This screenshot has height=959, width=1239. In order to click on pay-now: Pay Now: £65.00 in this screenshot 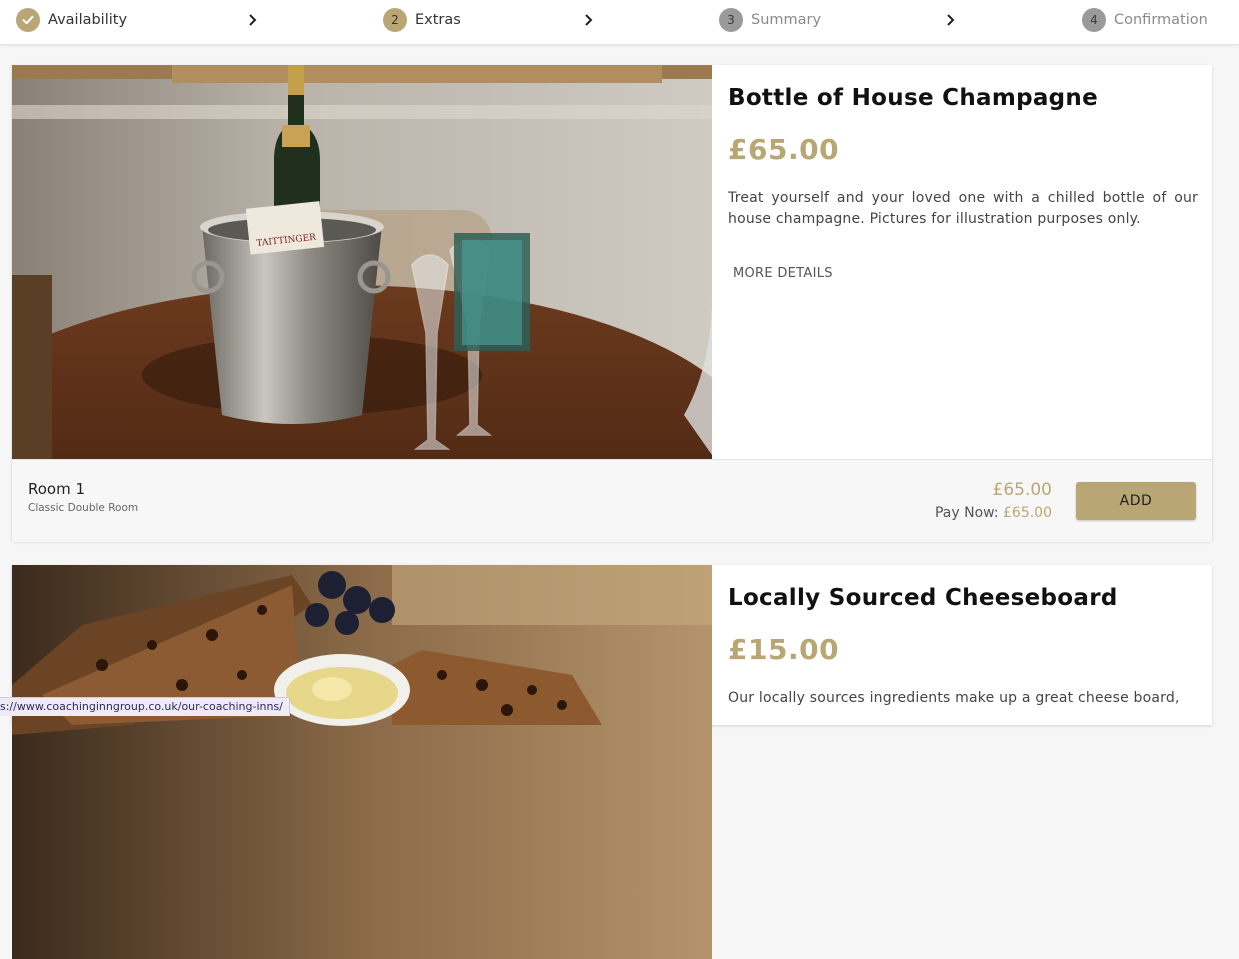, I will do `click(993, 513)`.